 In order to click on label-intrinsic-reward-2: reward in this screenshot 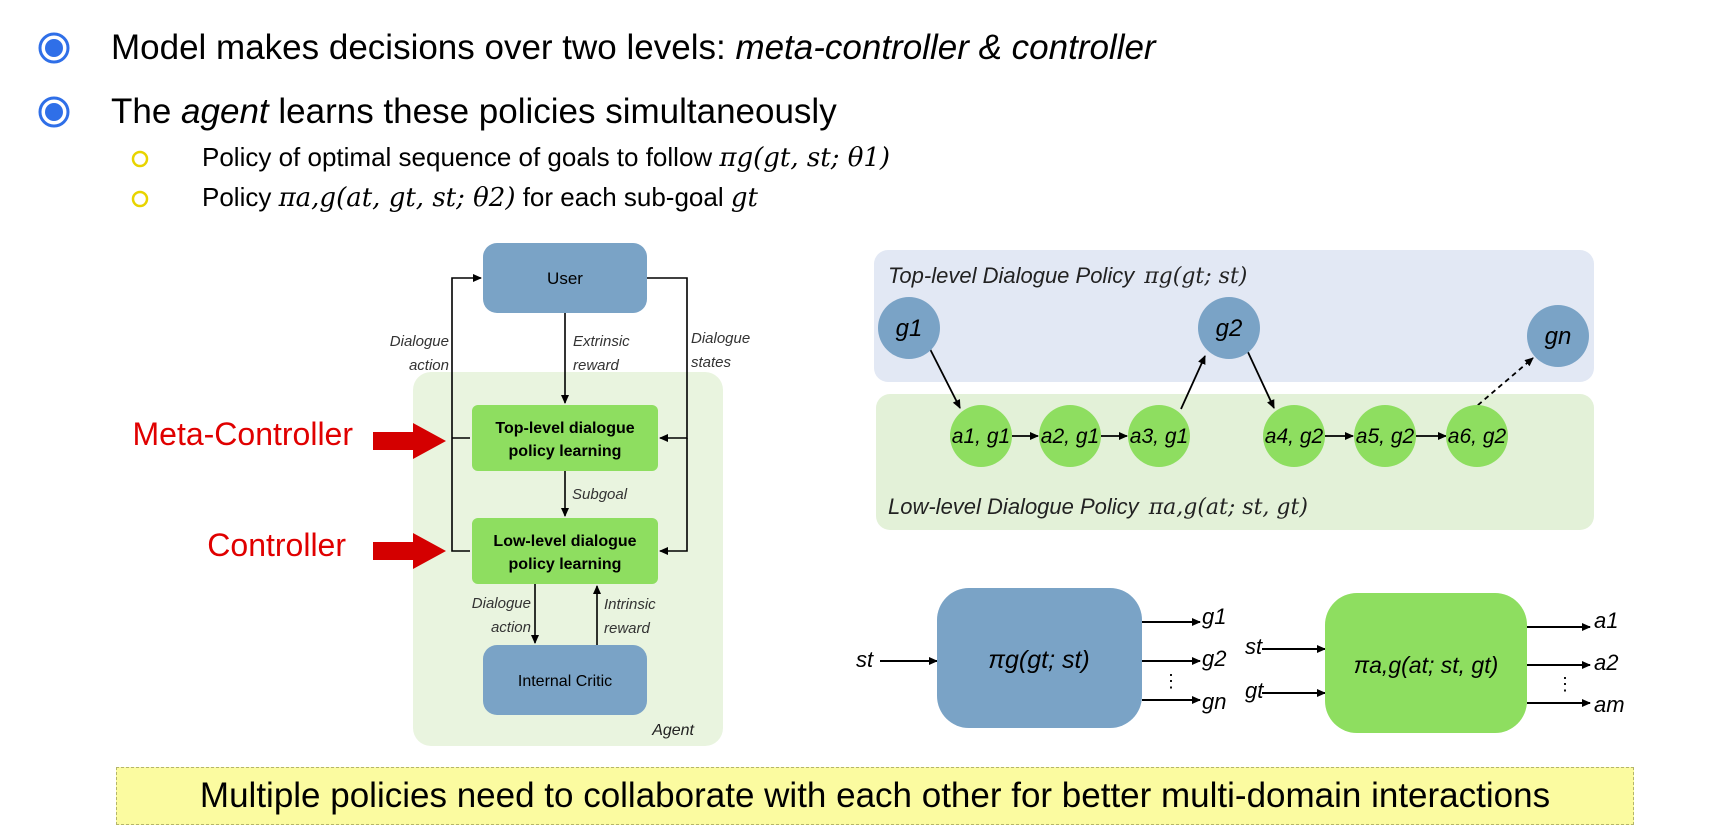, I will do `click(627, 628)`.